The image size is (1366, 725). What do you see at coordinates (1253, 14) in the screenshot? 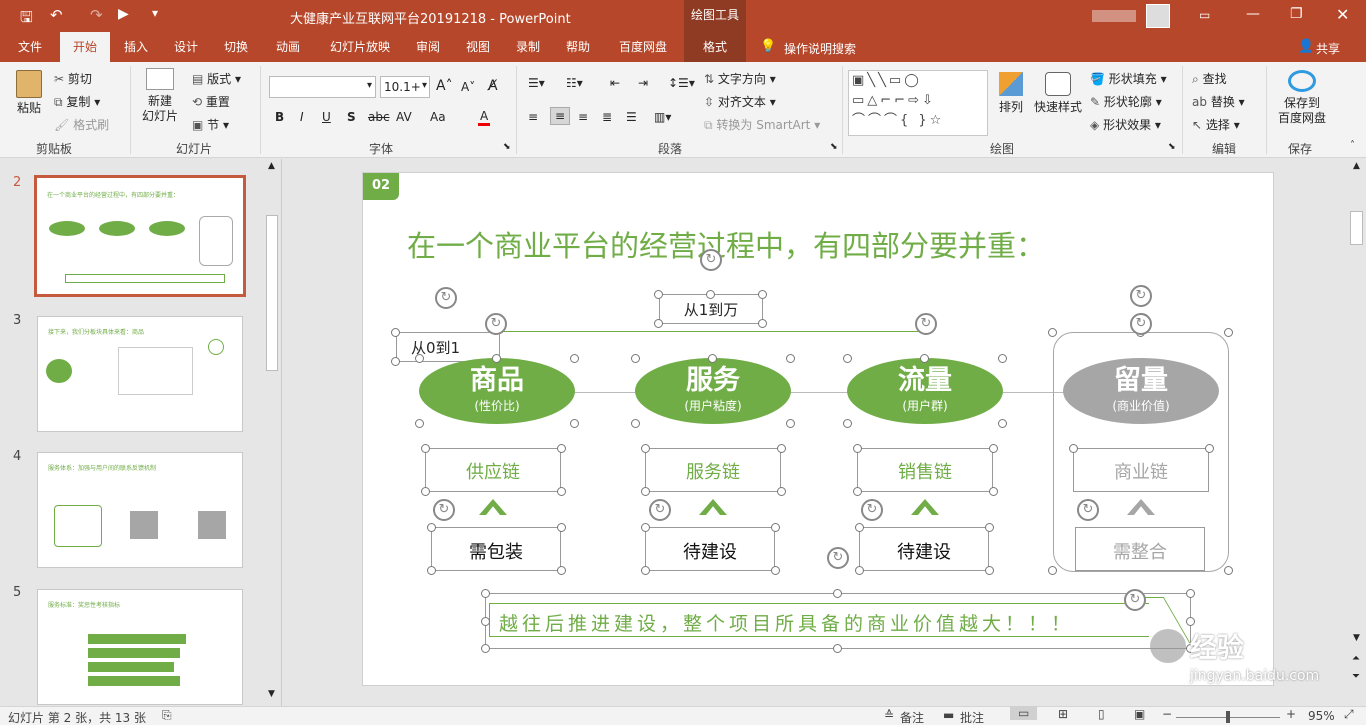
I see `minimize-icon: —` at bounding box center [1253, 14].